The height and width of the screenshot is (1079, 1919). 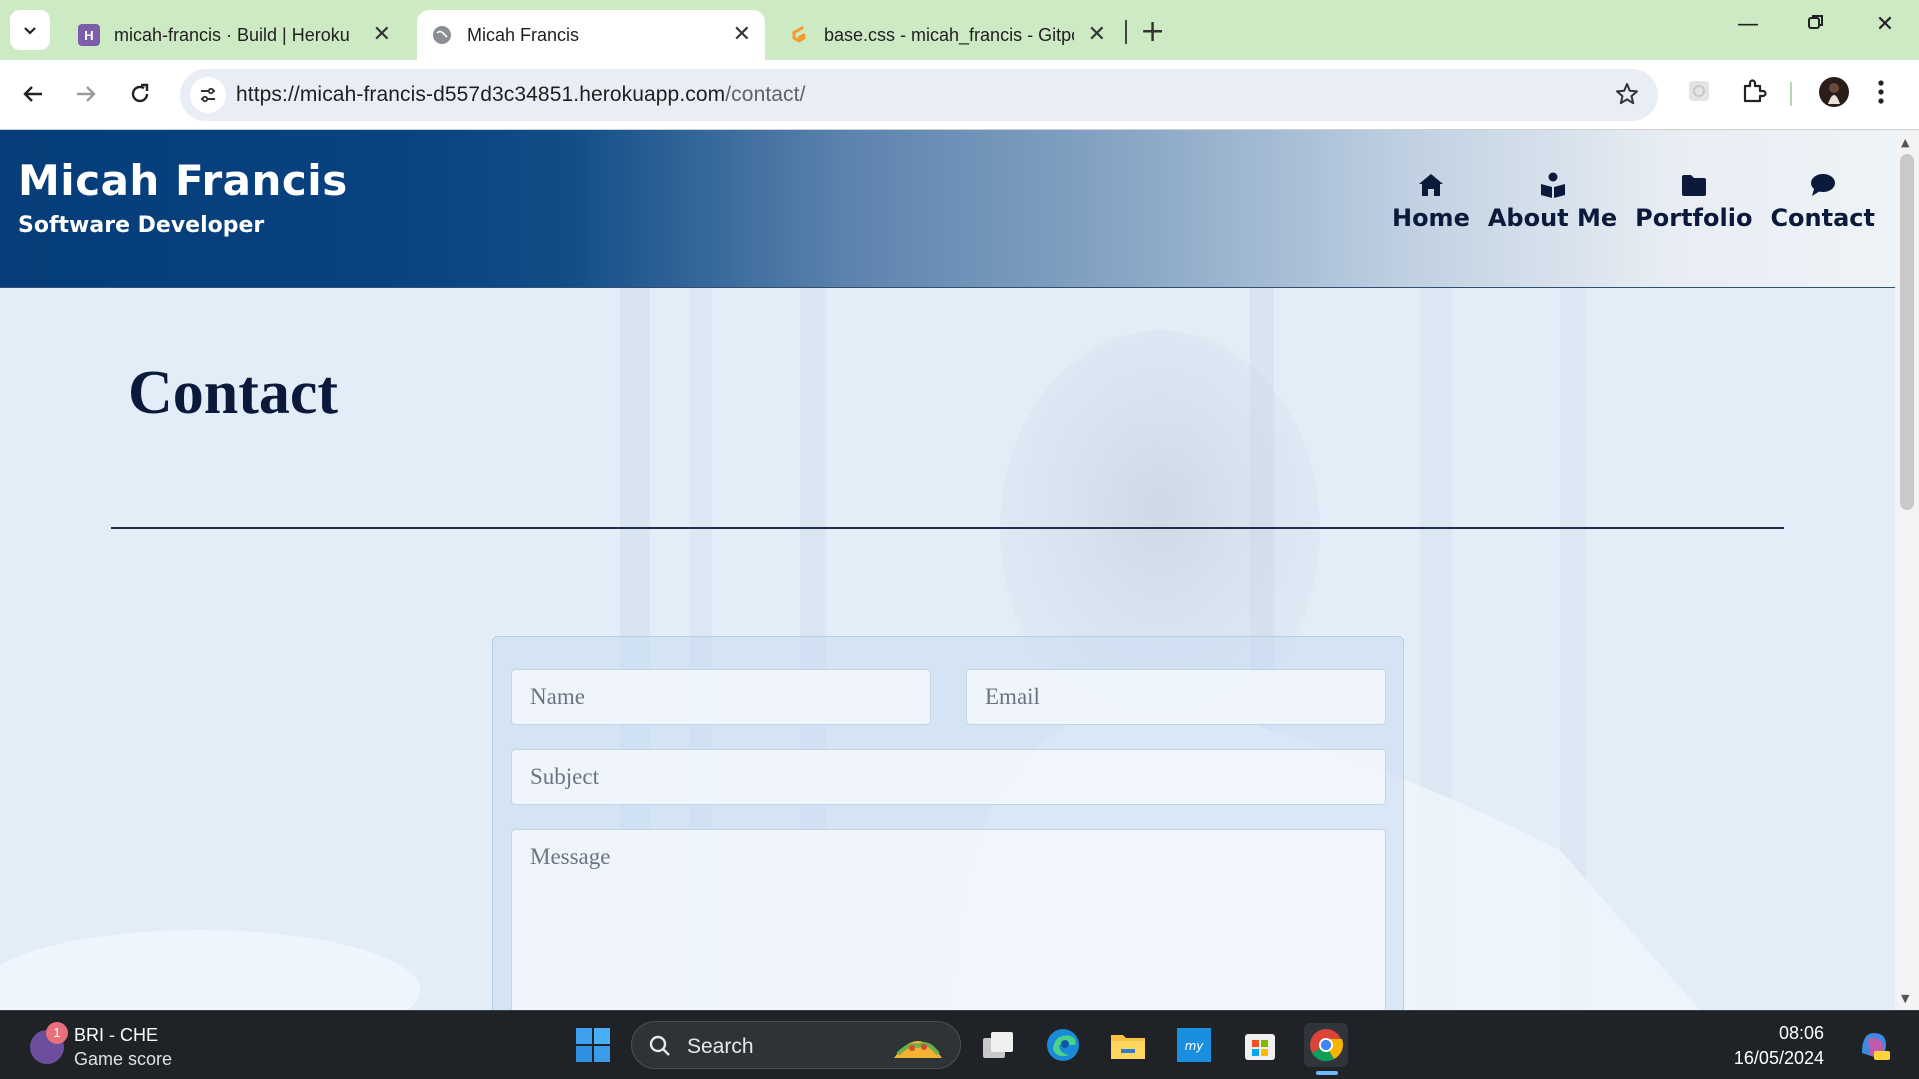 What do you see at coordinates (116, 1035) in the screenshot?
I see `widget-title: BRI - CHE` at bounding box center [116, 1035].